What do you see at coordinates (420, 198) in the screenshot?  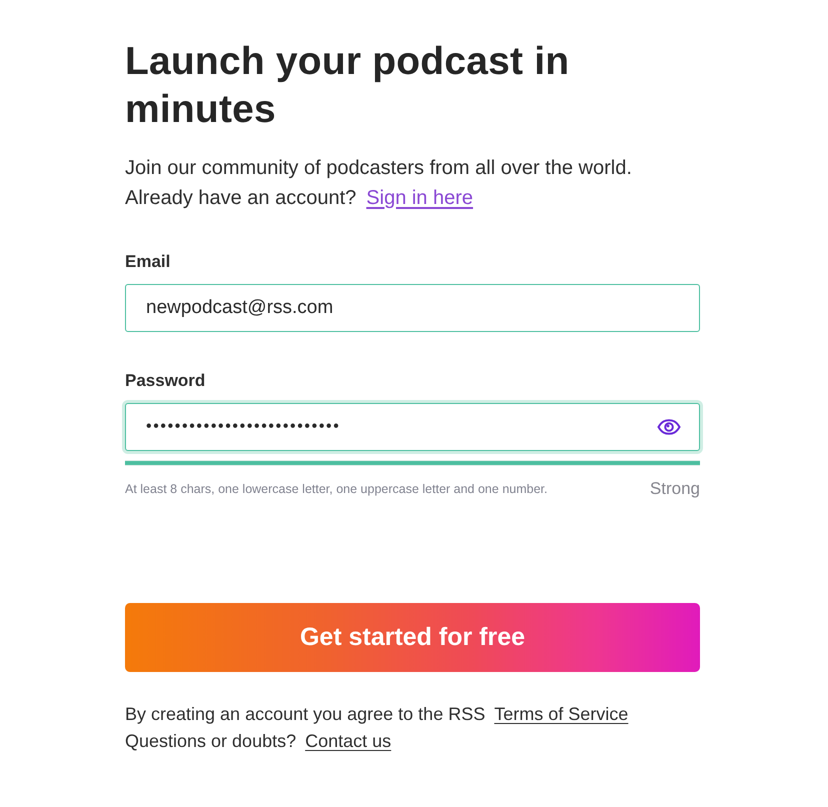 I see `sign-in-link: Sign in here` at bounding box center [420, 198].